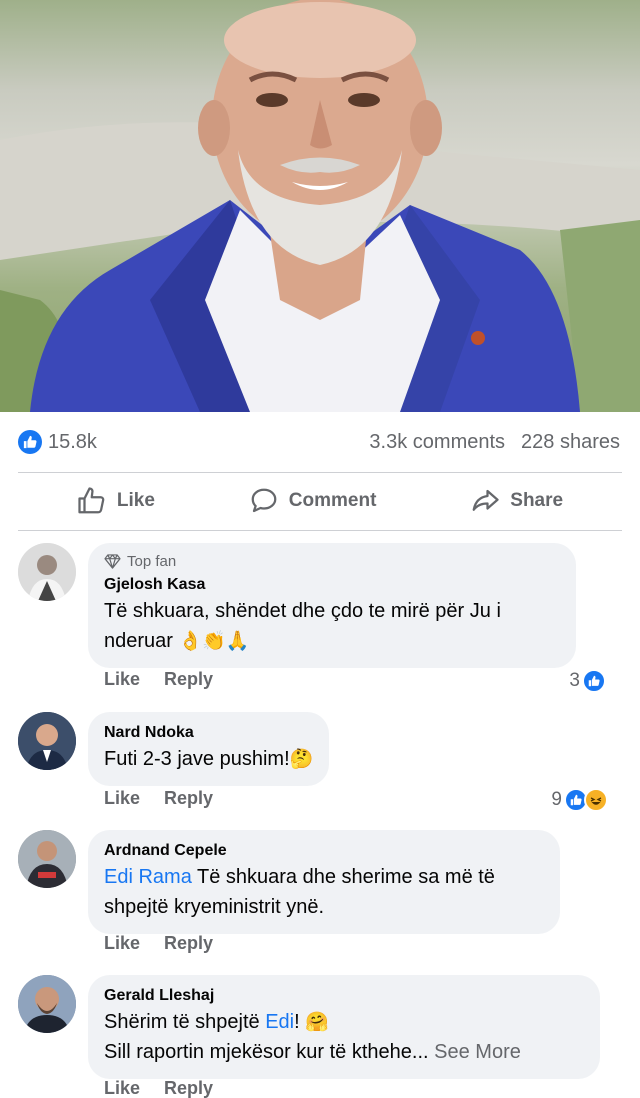 This screenshot has width=640, height=1098. I want to click on divider, so click(320, 530).